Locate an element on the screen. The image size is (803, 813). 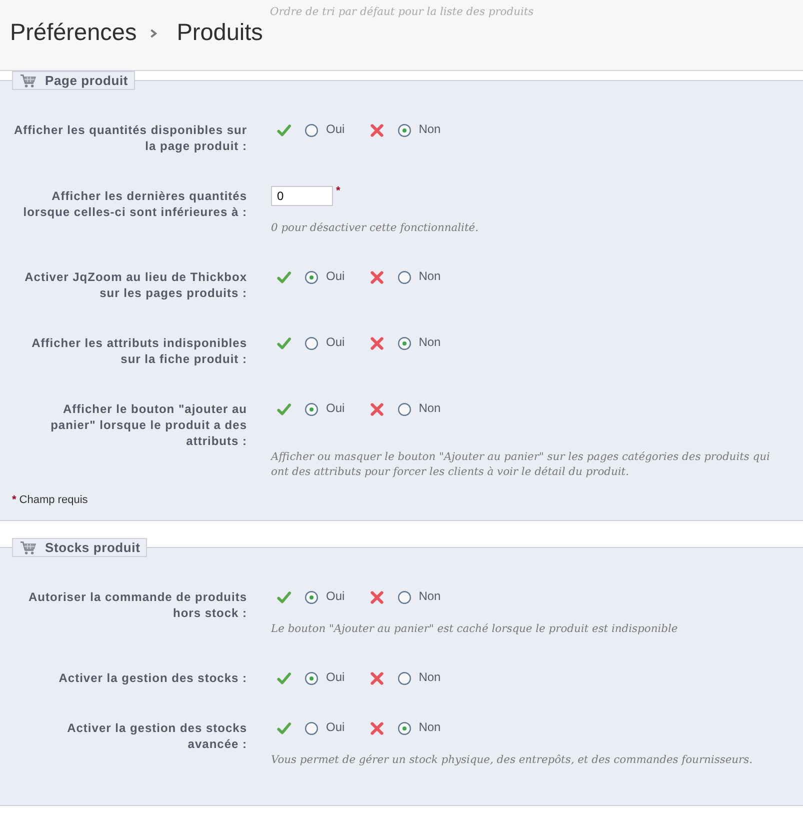
help-text: Vous permet de gérer un stock physique, des entrepôts, et des commandes fournisseurs. is located at coordinates (512, 759).